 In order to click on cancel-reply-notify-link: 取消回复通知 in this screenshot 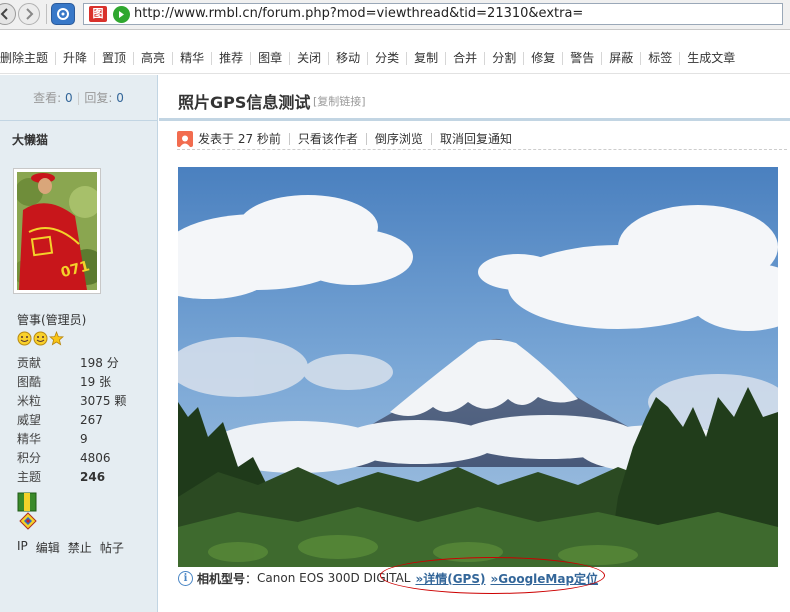, I will do `click(475, 138)`.